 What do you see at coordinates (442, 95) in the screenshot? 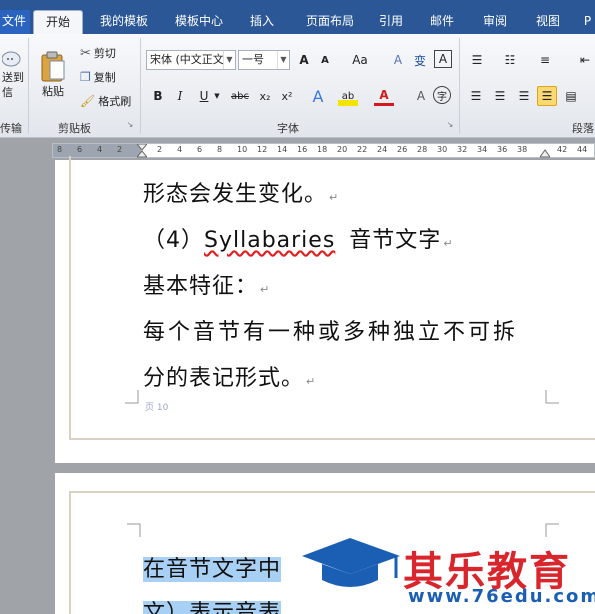
I see `enclose-char-button: 字` at bounding box center [442, 95].